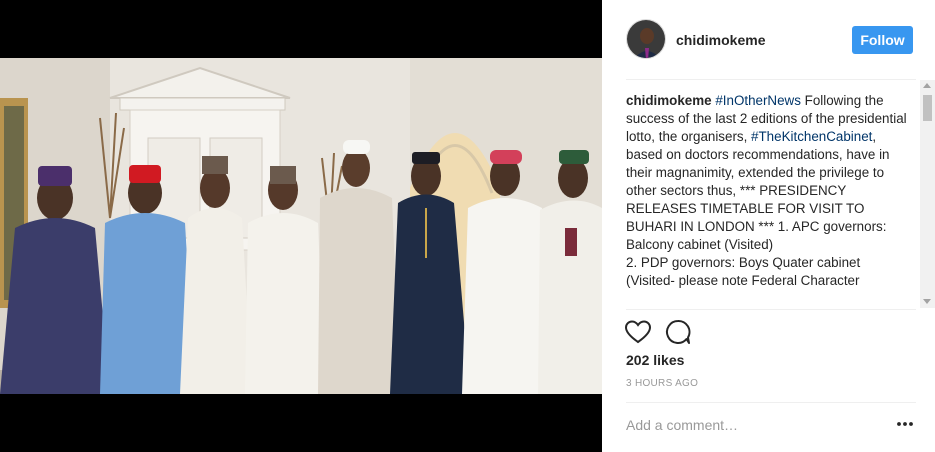 The height and width of the screenshot is (452, 935). What do you see at coordinates (811, 136) in the screenshot?
I see `hashtag-link: #TheKitchenCabinet` at bounding box center [811, 136].